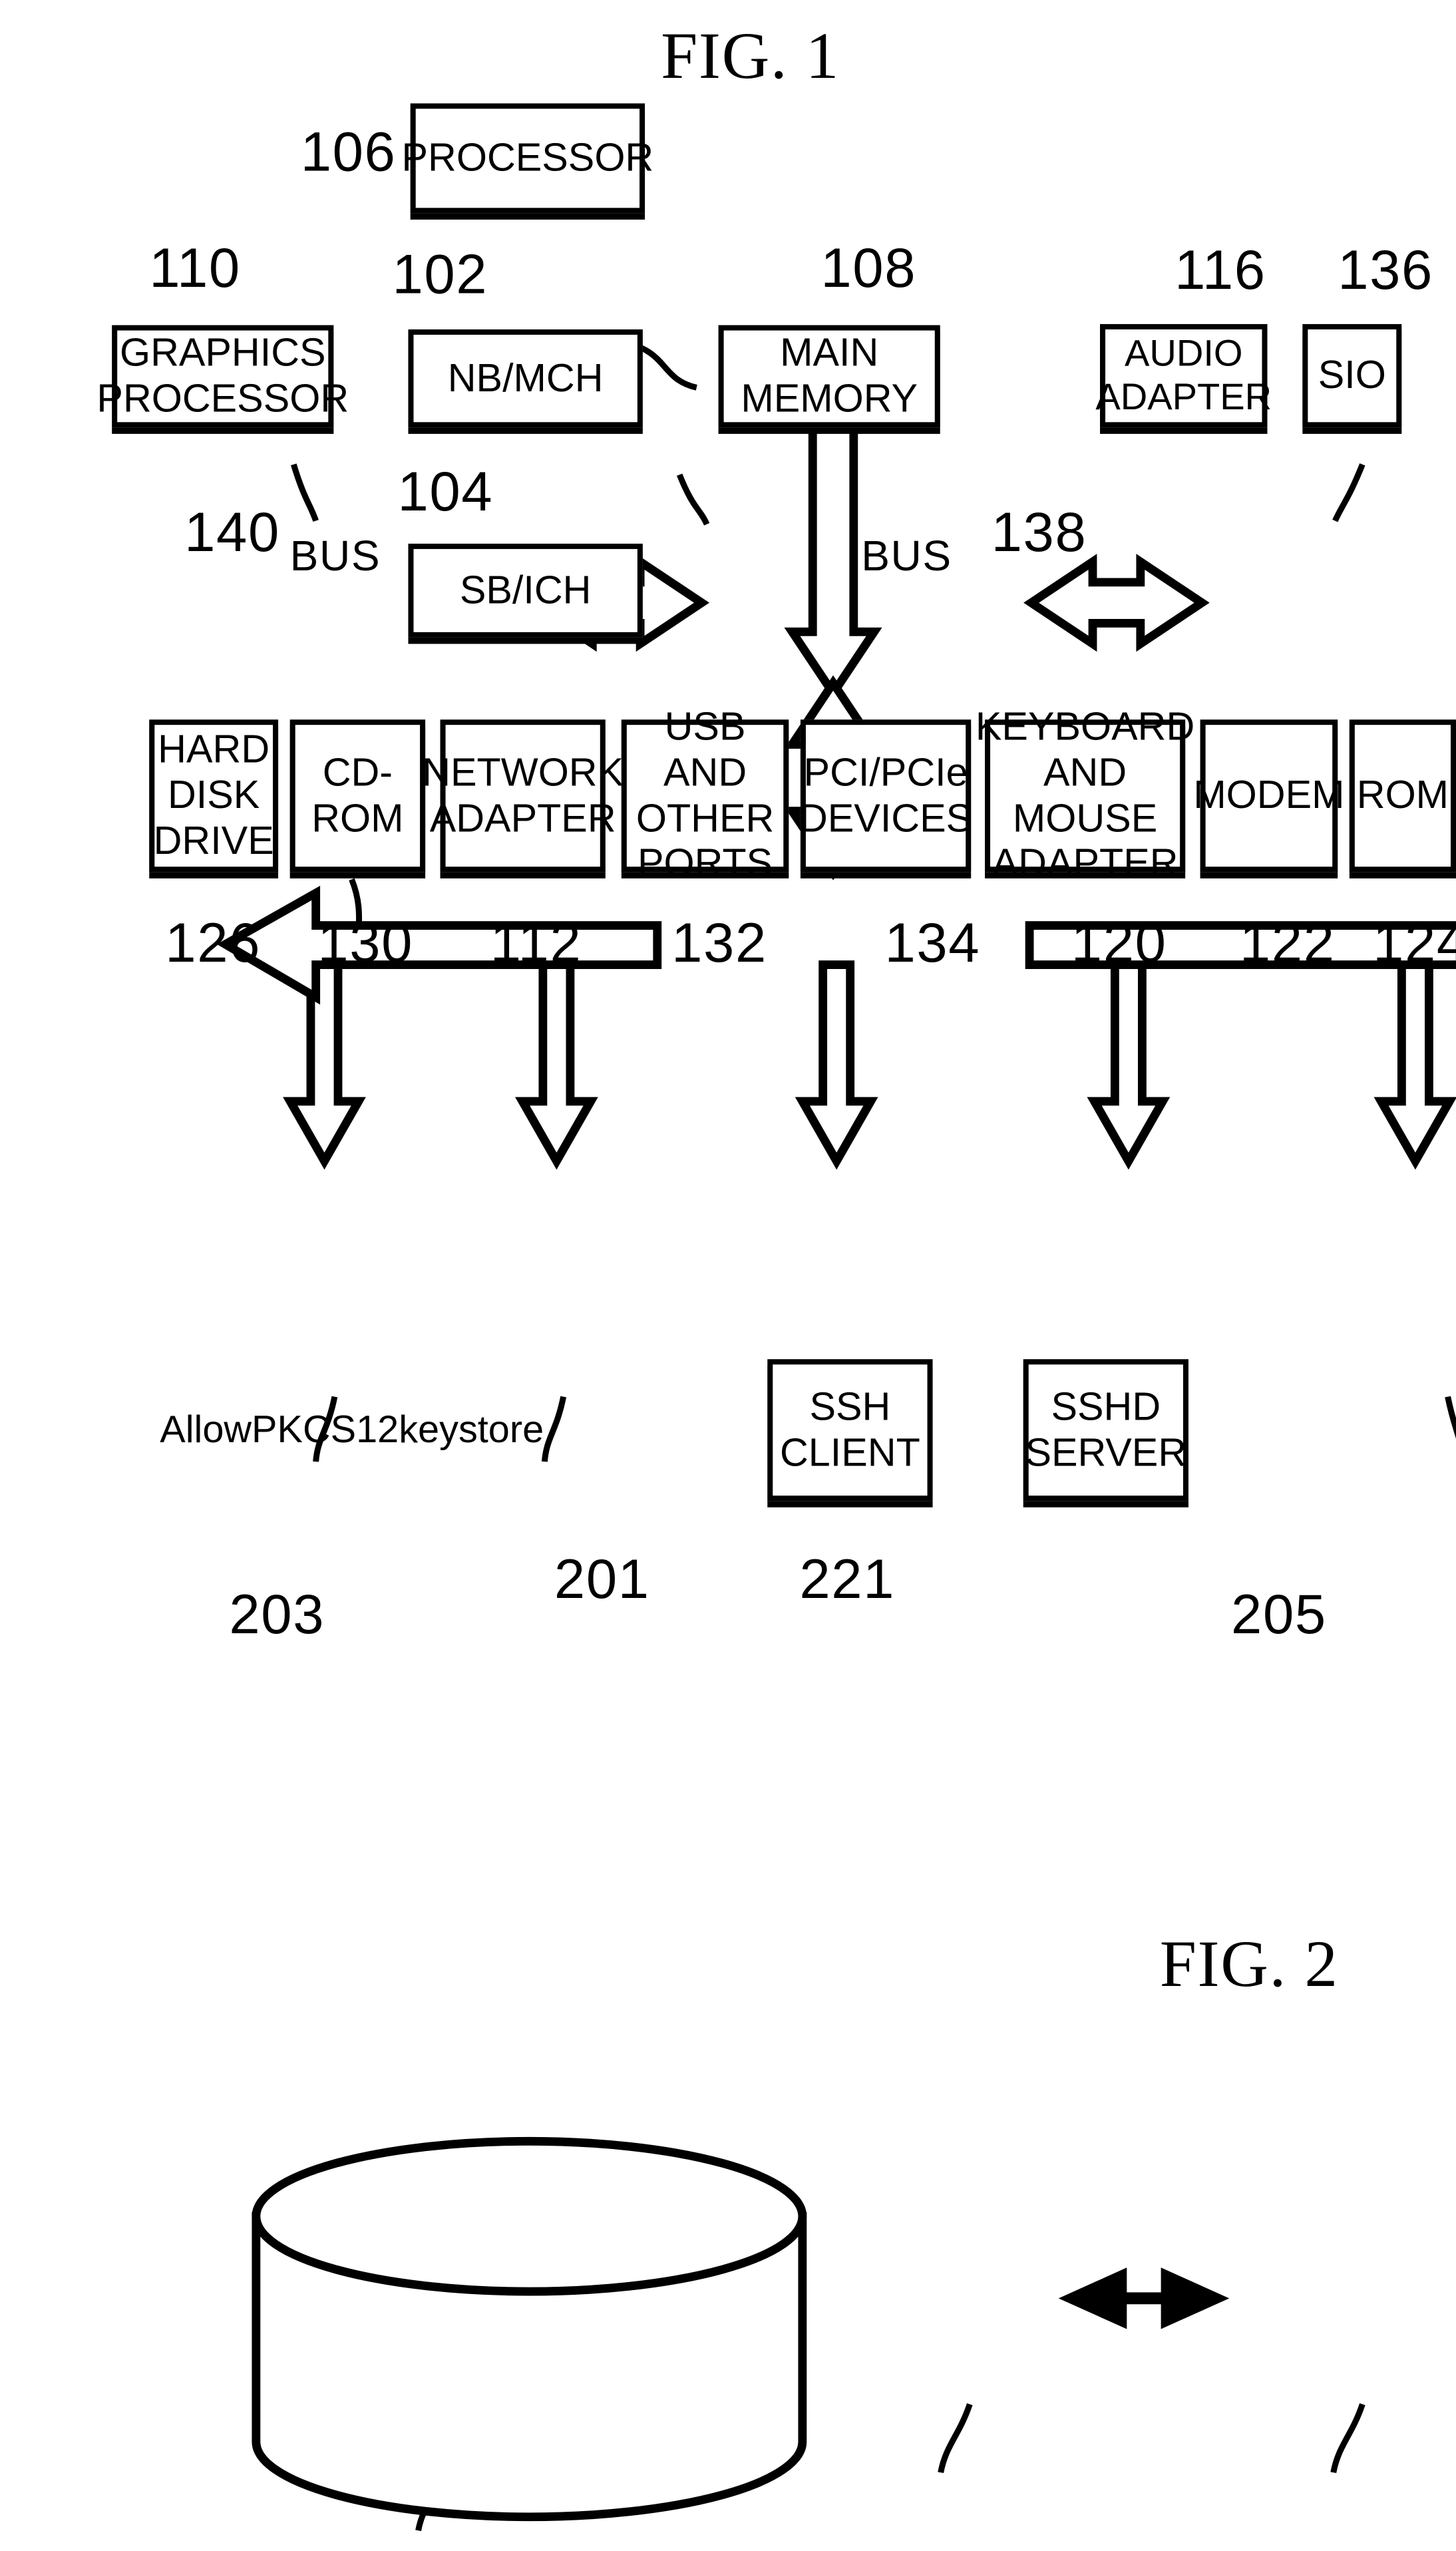 The image size is (1456, 2551). I want to click on block-ssh-client: SSH CLIENT, so click(850, 1430).